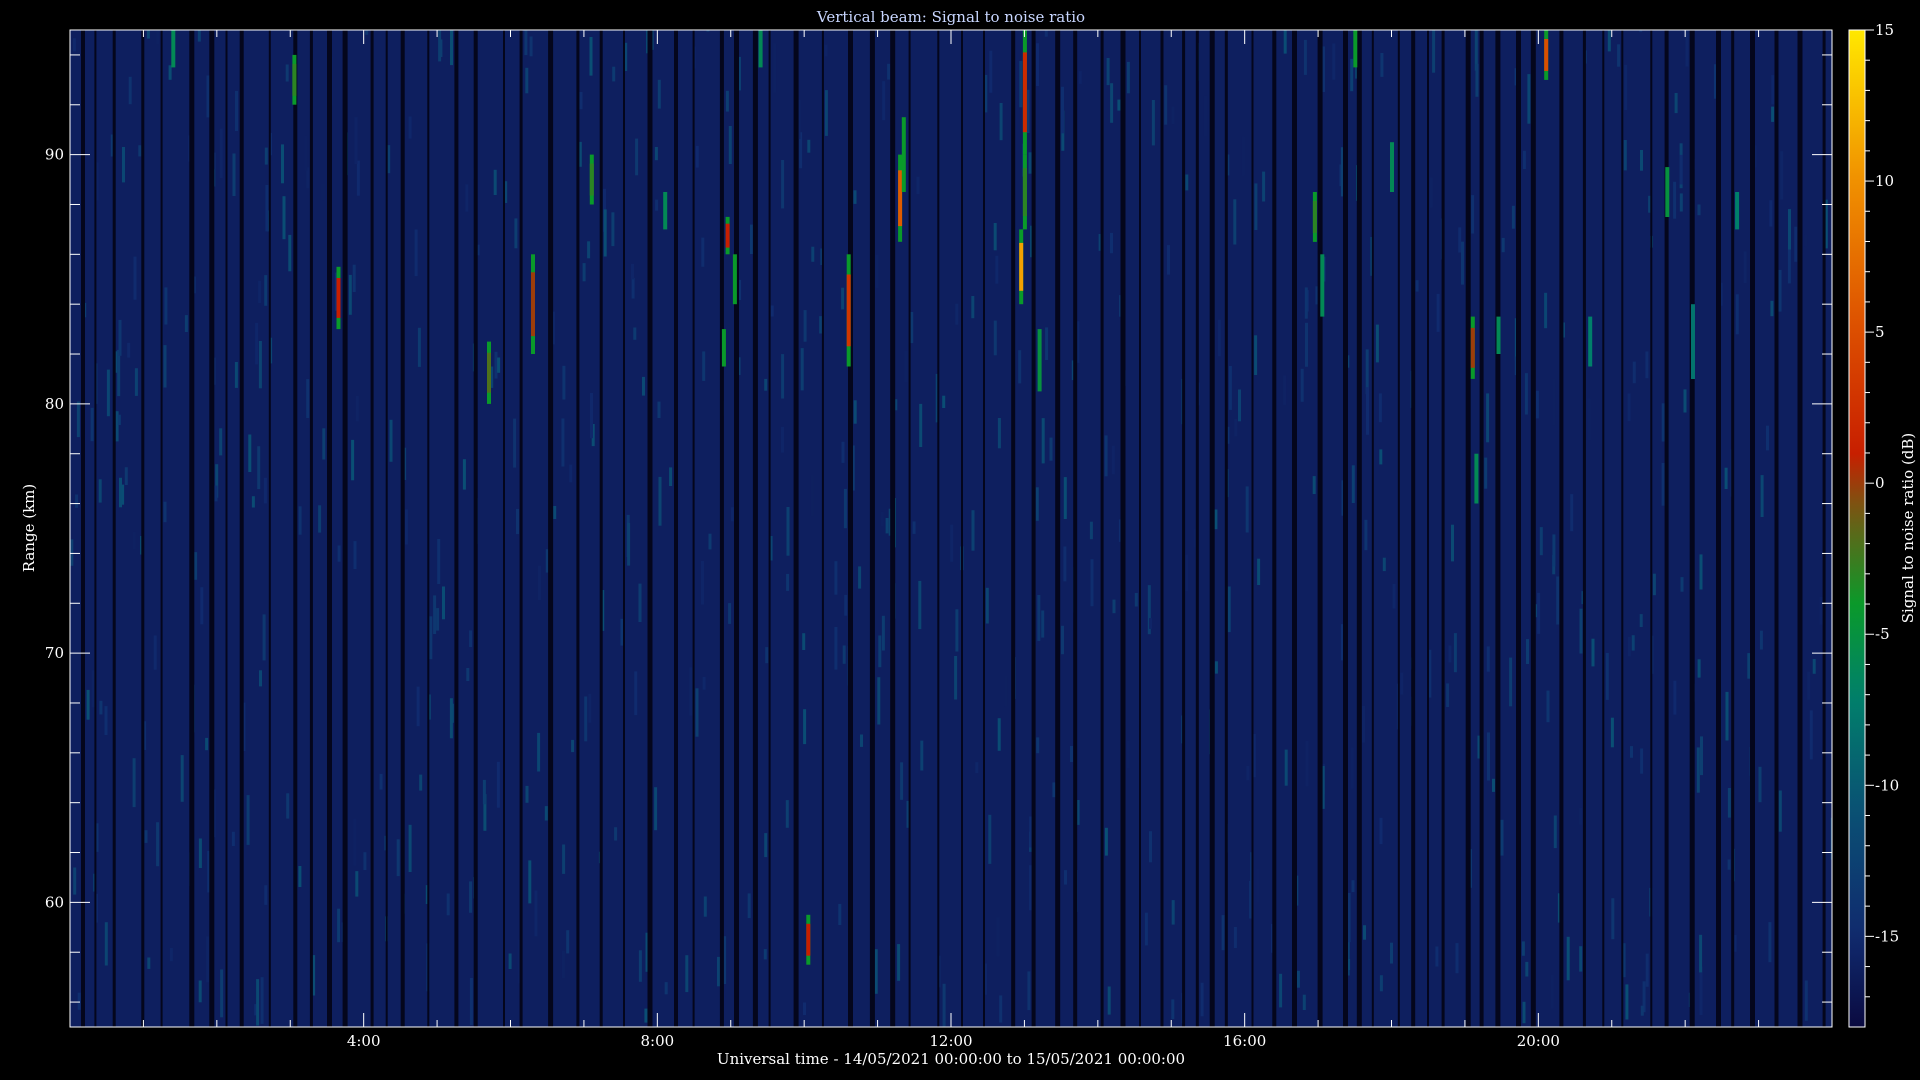 Image resolution: width=1920 pixels, height=1080 pixels. Describe the element at coordinates (54, 653) in the screenshot. I see `y-tick-label: 70` at that location.